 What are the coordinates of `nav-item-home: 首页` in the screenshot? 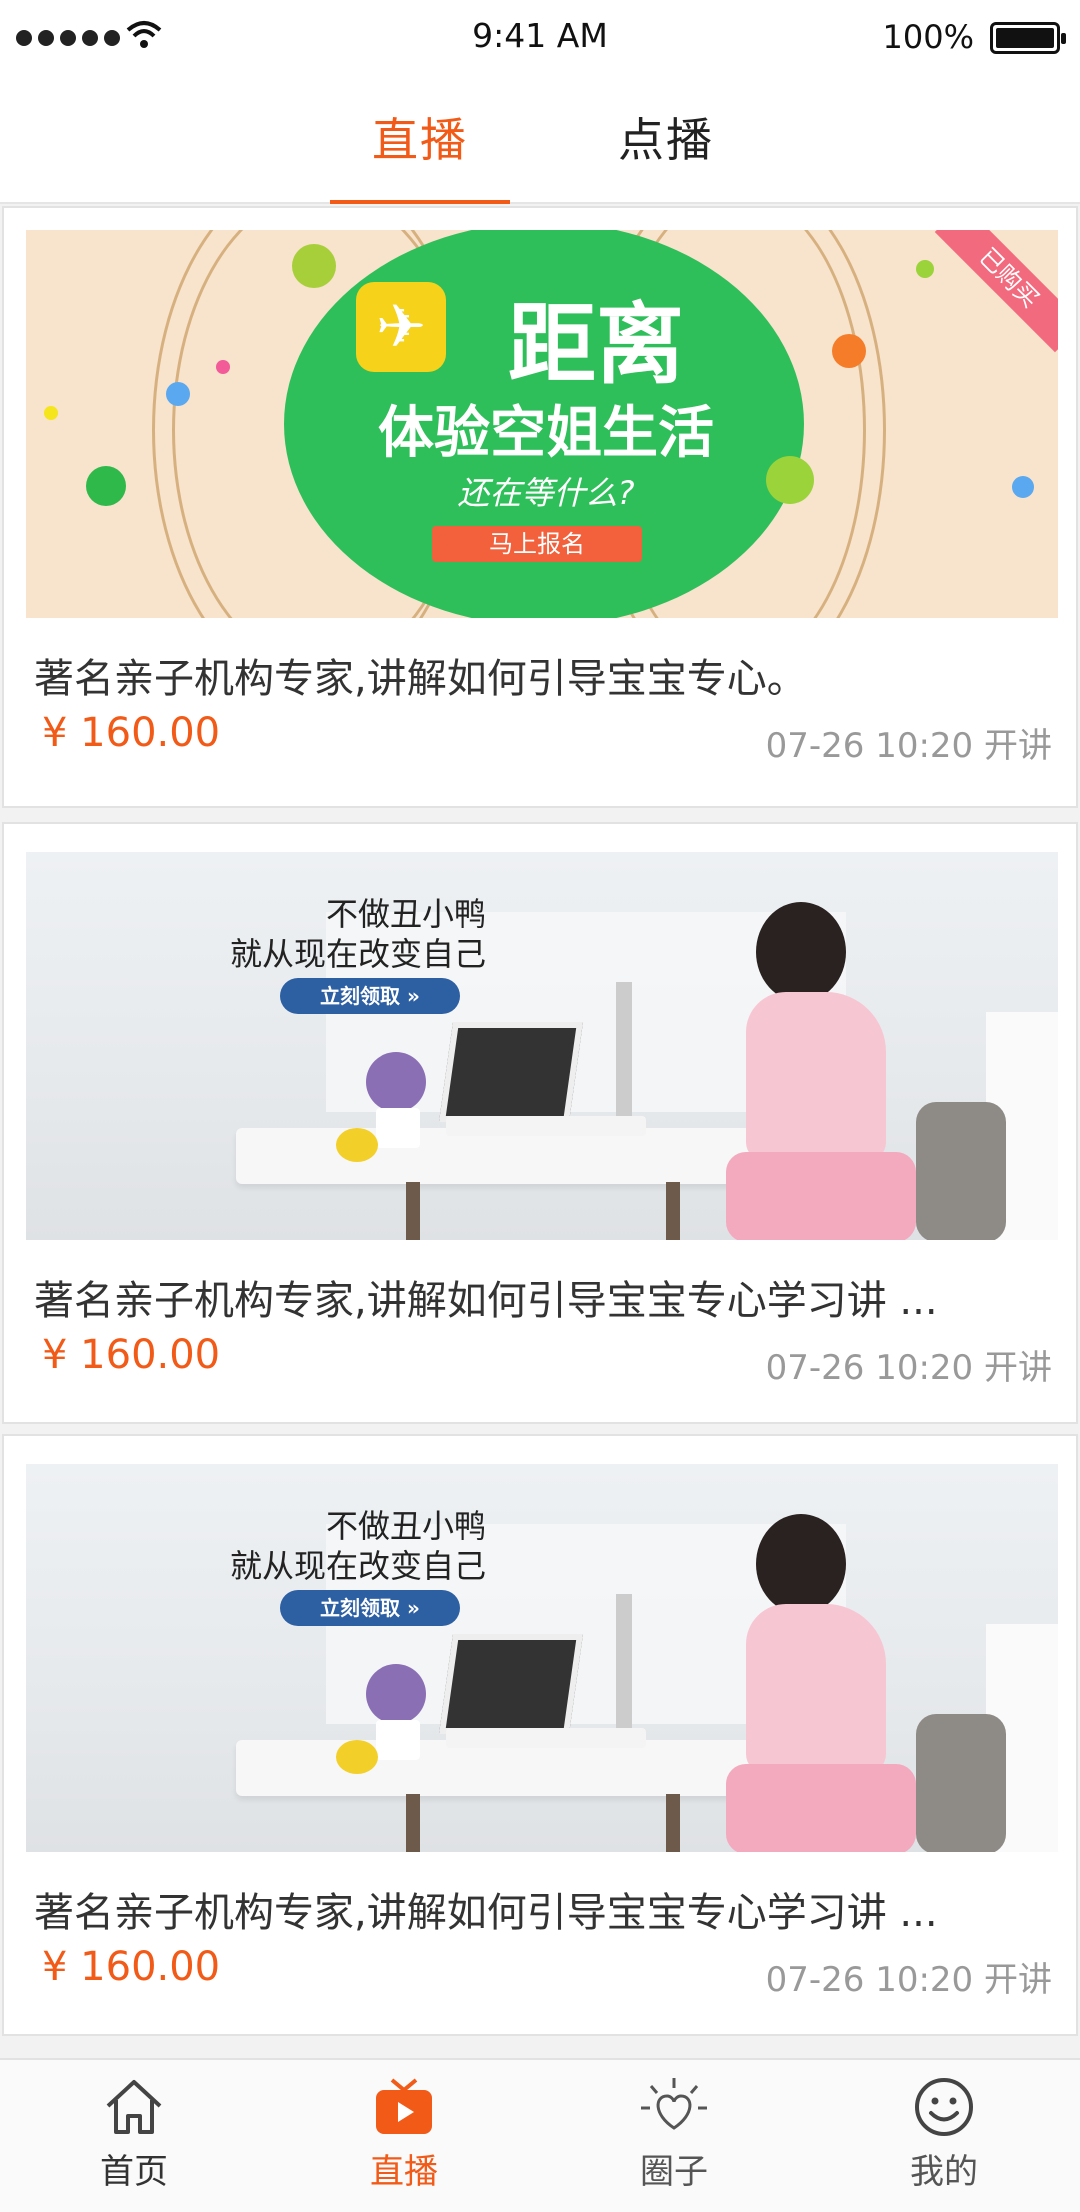 It's located at (134, 2134).